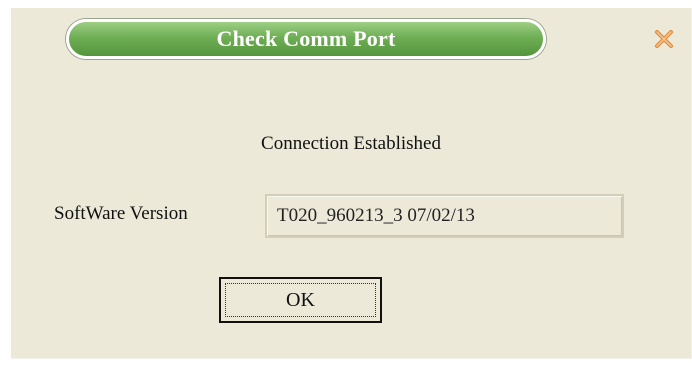 This screenshot has height=369, width=692. Describe the element at coordinates (444, 216) in the screenshot. I see `software-version-field: T020_960213_3 07/02/13` at that location.